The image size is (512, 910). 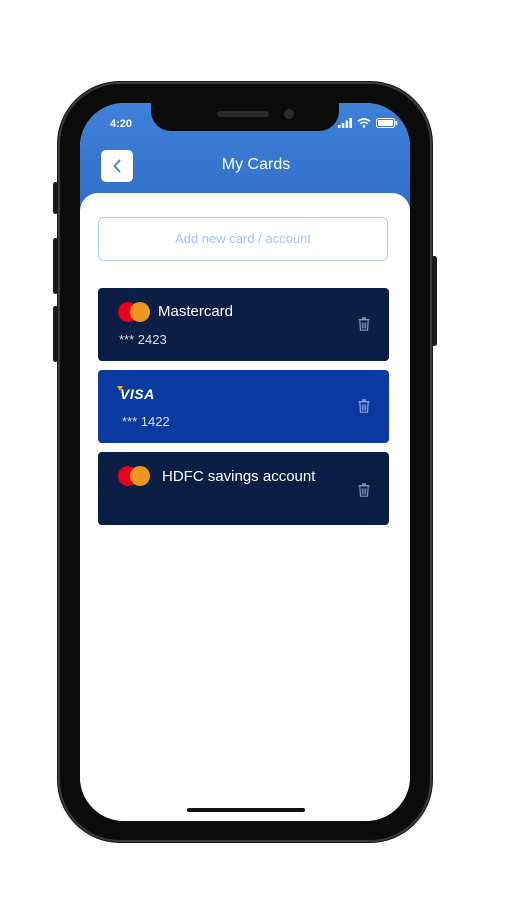 I want to click on power-button, so click(x=434, y=301).